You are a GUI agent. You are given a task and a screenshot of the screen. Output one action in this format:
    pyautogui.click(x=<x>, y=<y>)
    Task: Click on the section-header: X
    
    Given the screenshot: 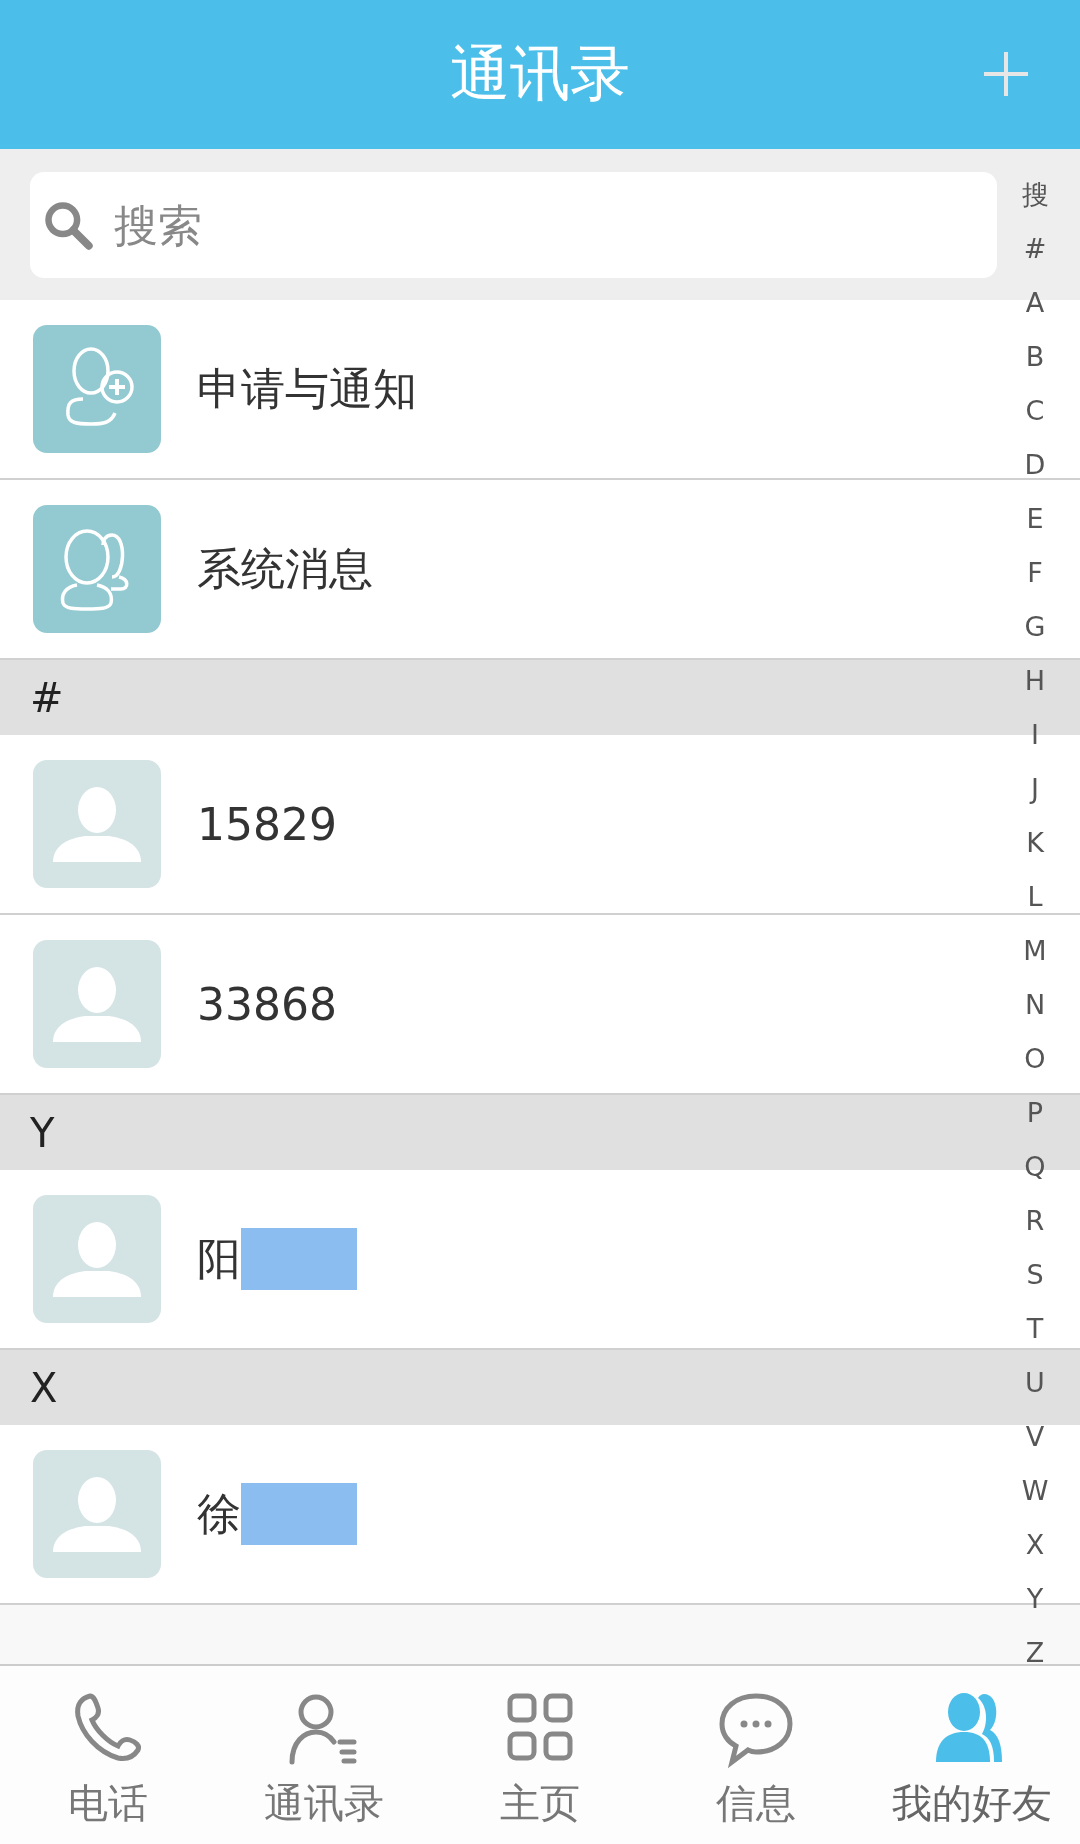 What is the action you would take?
    pyautogui.click(x=44, y=1387)
    